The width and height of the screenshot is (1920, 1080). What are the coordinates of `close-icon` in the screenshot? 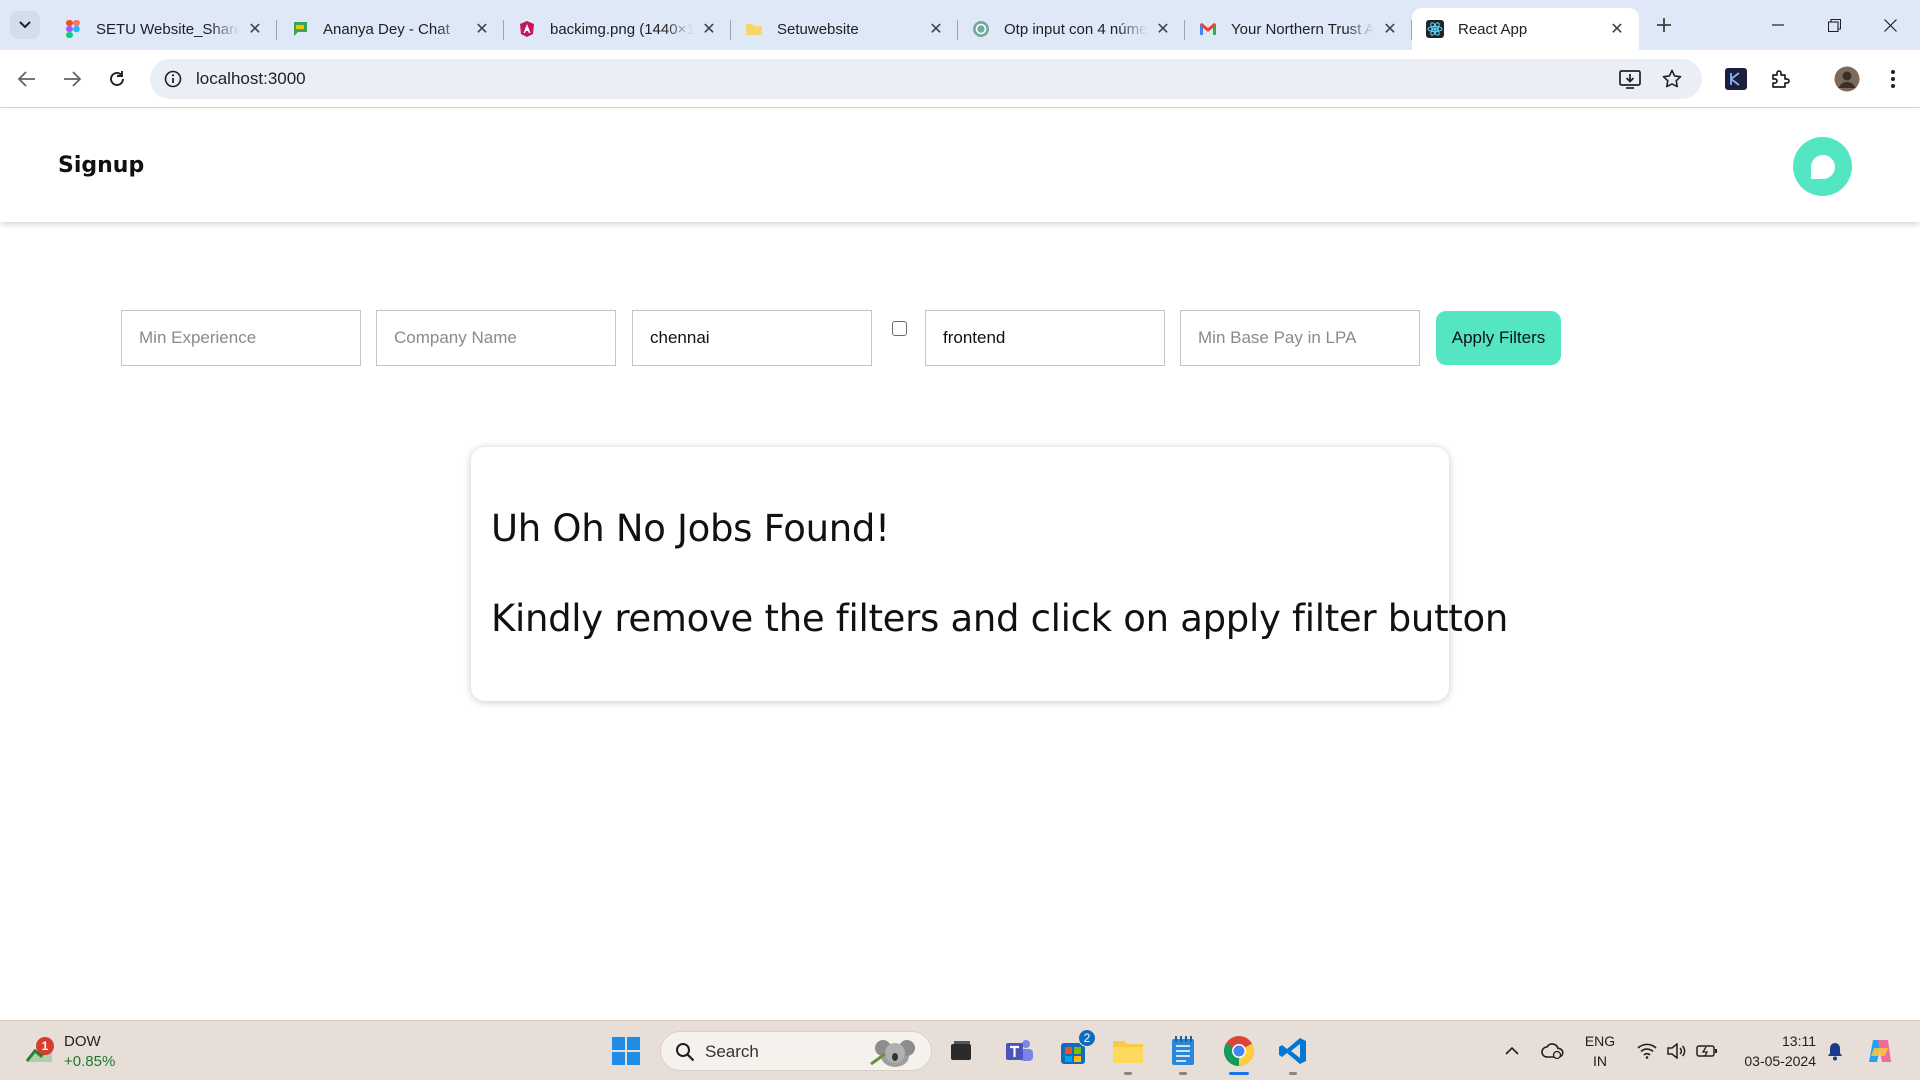 It's located at (1890, 25).